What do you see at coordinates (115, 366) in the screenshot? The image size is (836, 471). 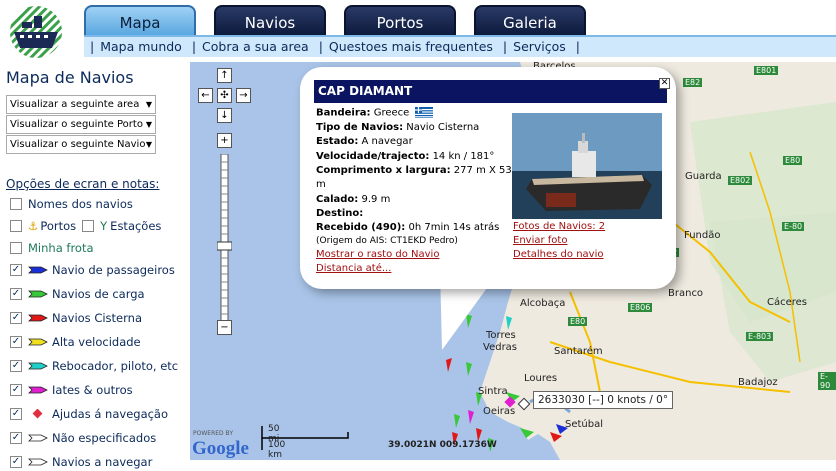 I see `legend-label: Rebocador, piloto, etc` at bounding box center [115, 366].